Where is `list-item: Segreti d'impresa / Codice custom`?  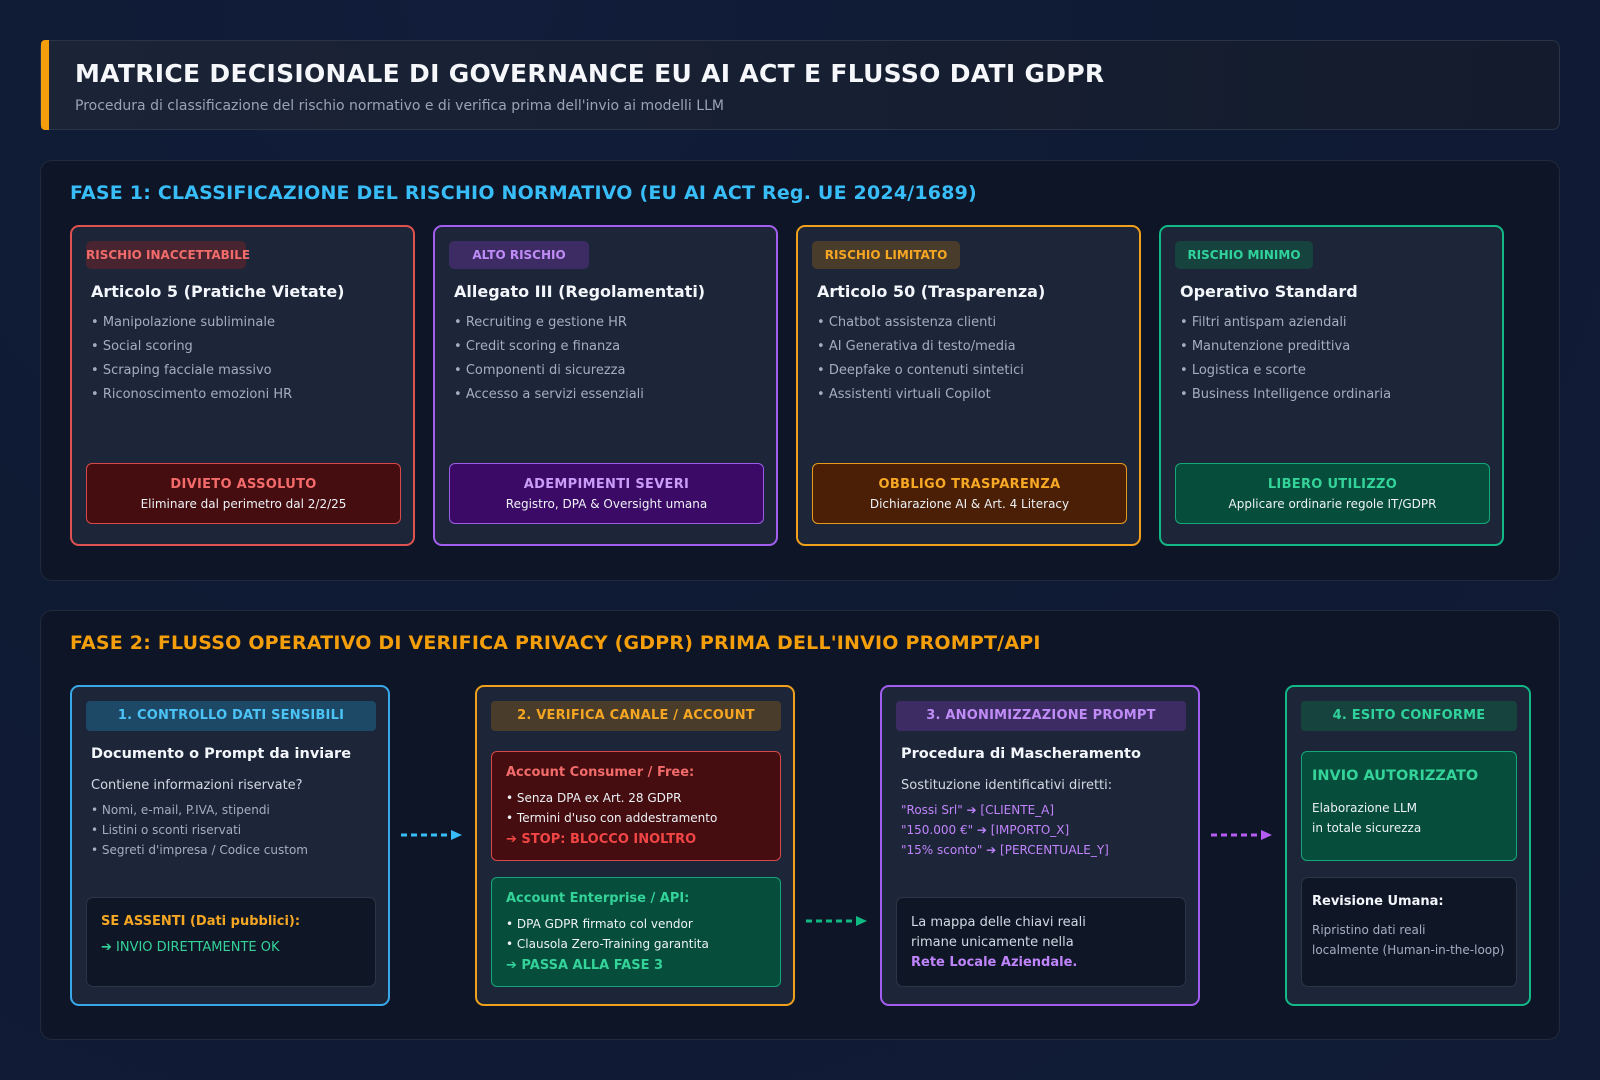 list-item: Segreti d'impresa / Codice custom is located at coordinates (199, 850).